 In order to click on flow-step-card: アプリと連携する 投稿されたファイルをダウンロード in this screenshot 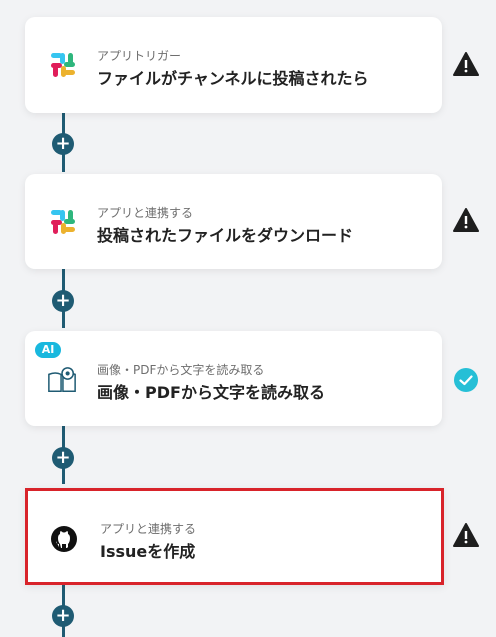, I will do `click(233, 221)`.